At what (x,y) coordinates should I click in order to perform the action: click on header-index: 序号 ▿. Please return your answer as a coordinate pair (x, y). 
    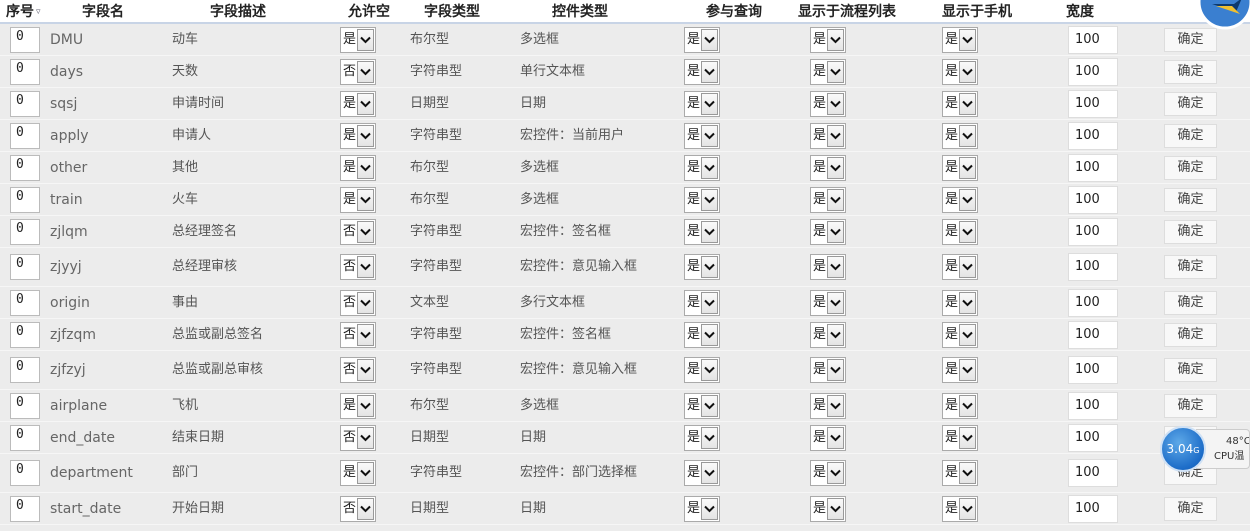
    Looking at the image, I should click on (25, 12).